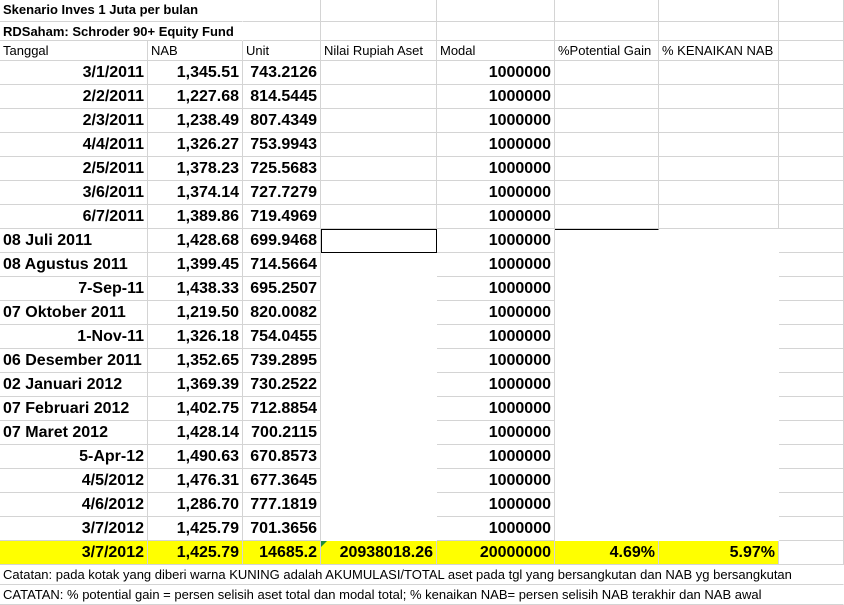 This screenshot has height=605, width=844. Describe the element at coordinates (282, 51) in the screenshot. I see `header-unit: Unit` at that location.